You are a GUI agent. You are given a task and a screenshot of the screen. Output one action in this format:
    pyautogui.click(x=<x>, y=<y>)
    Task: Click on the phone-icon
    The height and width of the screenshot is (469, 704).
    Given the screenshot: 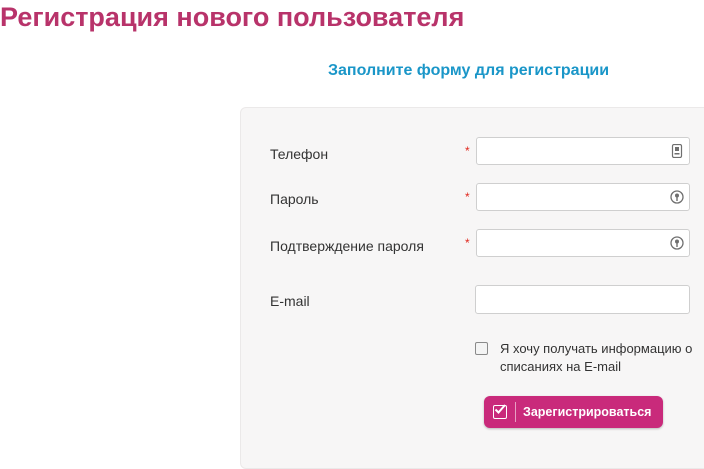 What is the action you would take?
    pyautogui.click(x=677, y=151)
    